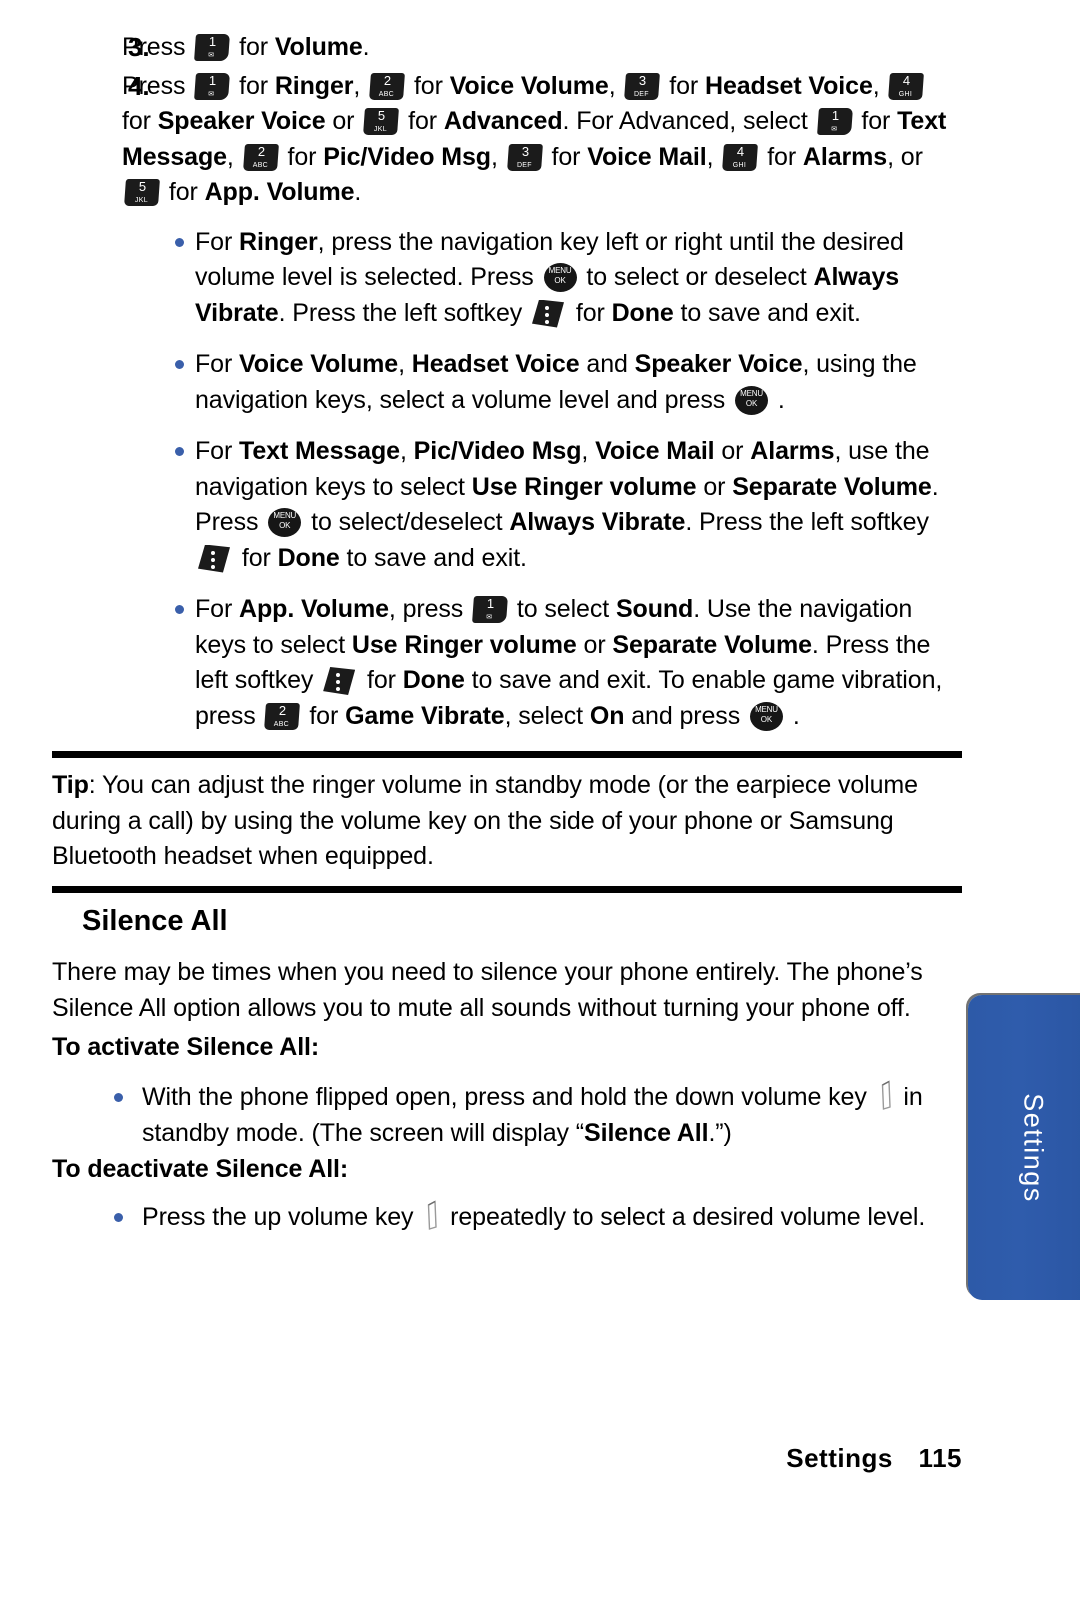  I want to click on emphasis-text: Tip, so click(70, 785).